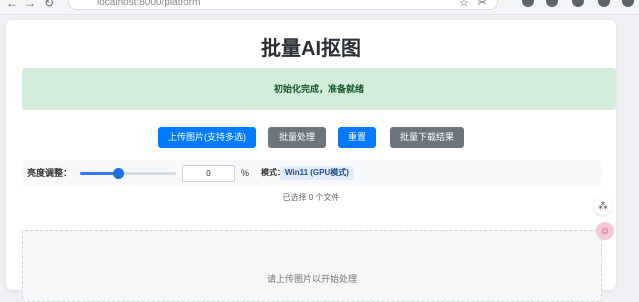  Describe the element at coordinates (427, 137) in the screenshot. I see `batch-download-button: 批量下载结果` at that location.